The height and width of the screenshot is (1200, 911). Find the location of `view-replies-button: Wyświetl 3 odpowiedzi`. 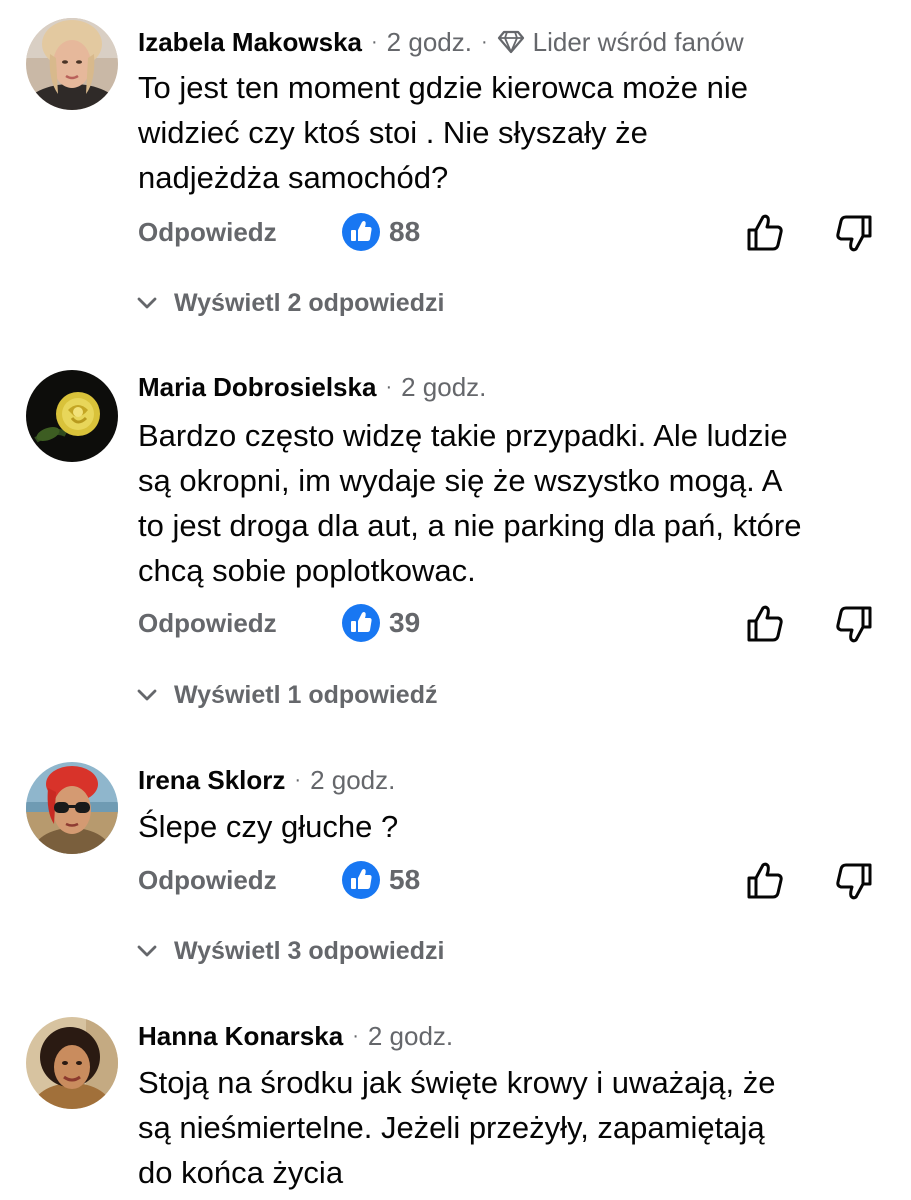

view-replies-button: Wyświetl 3 odpowiedzi is located at coordinates (290, 951).